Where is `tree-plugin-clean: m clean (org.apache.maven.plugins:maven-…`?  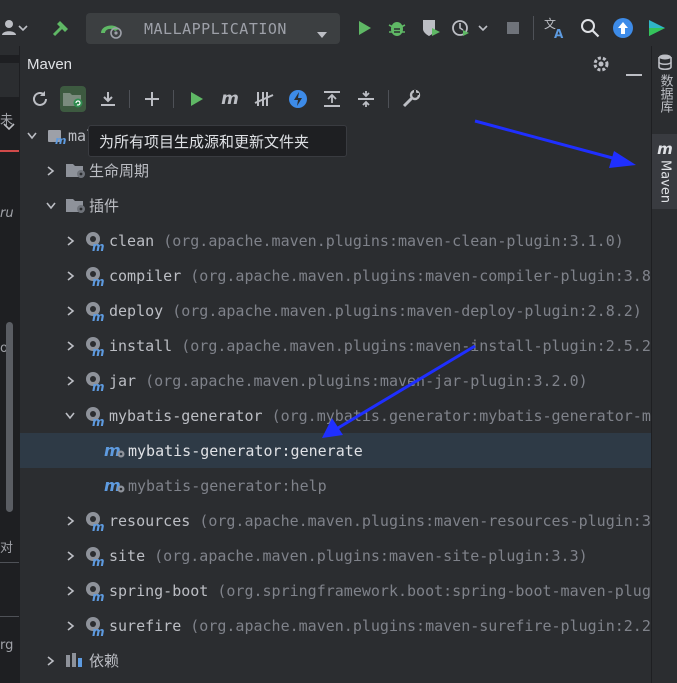 tree-plugin-clean: m clean (org.apache.maven.plugins:maven-… is located at coordinates (336, 240).